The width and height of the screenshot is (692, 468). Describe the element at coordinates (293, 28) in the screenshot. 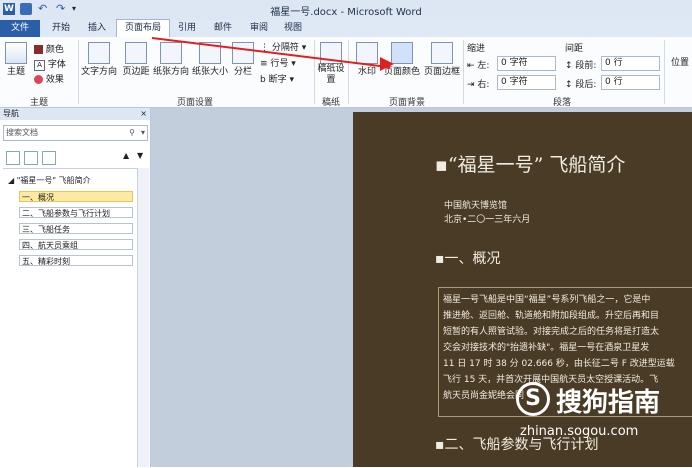

I see `tab-view: 视图` at that location.